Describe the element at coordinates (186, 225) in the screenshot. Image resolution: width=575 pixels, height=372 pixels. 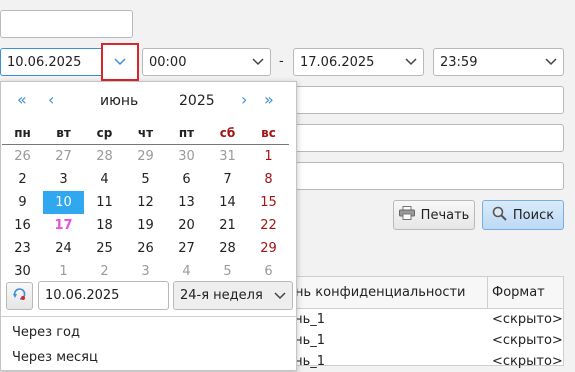
I see `day-cell: 20` at that location.